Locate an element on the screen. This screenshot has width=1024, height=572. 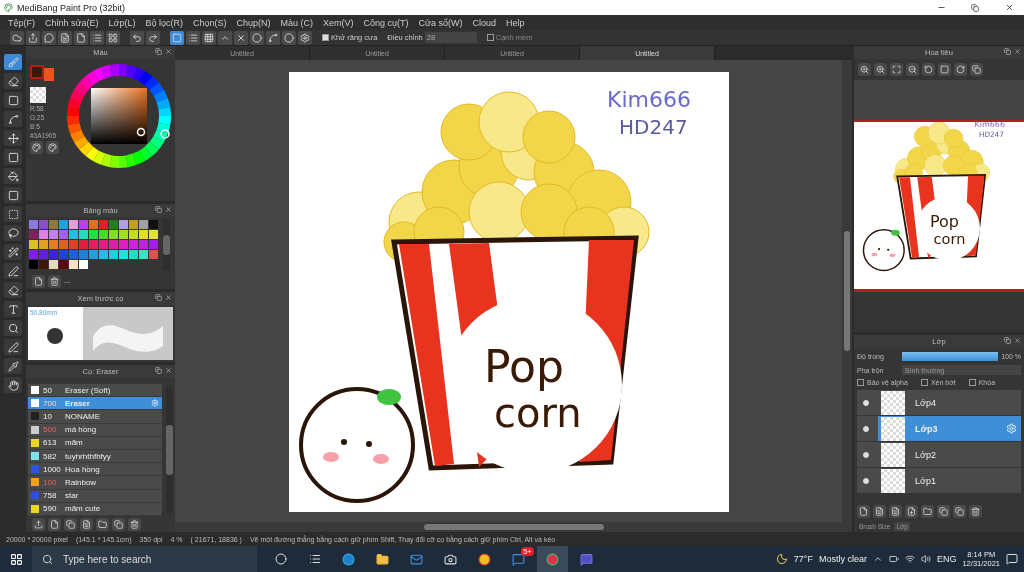
eraser-icon is located at coordinates (13, 81).